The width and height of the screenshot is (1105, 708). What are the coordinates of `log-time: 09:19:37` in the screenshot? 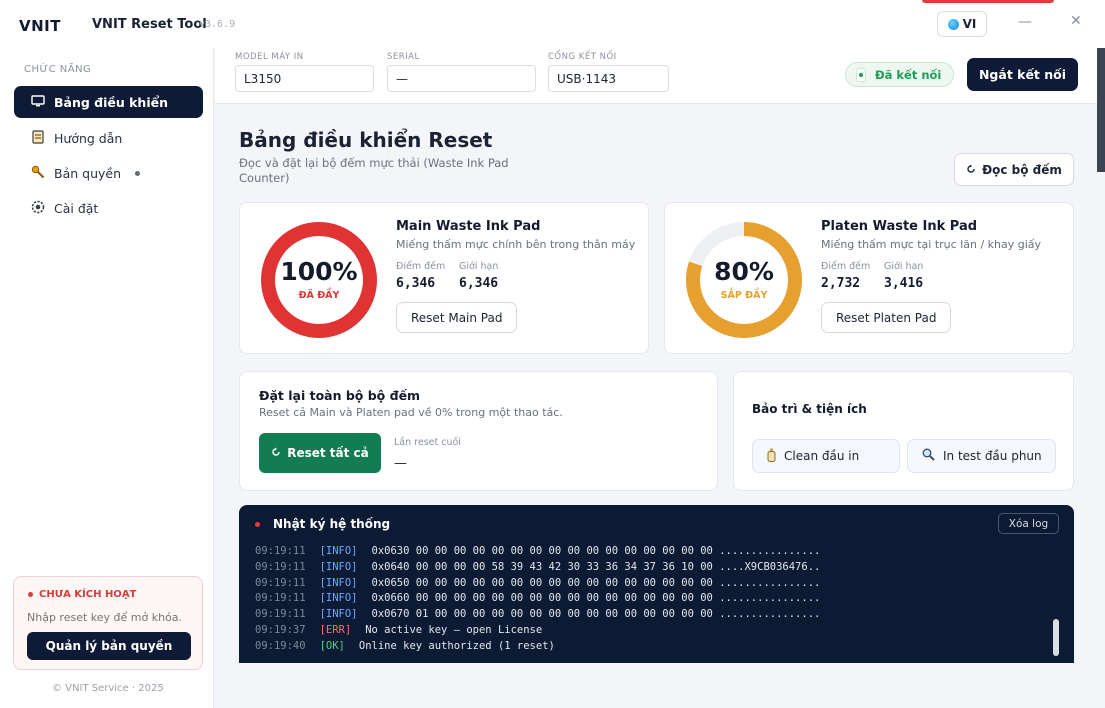 It's located at (280, 629).